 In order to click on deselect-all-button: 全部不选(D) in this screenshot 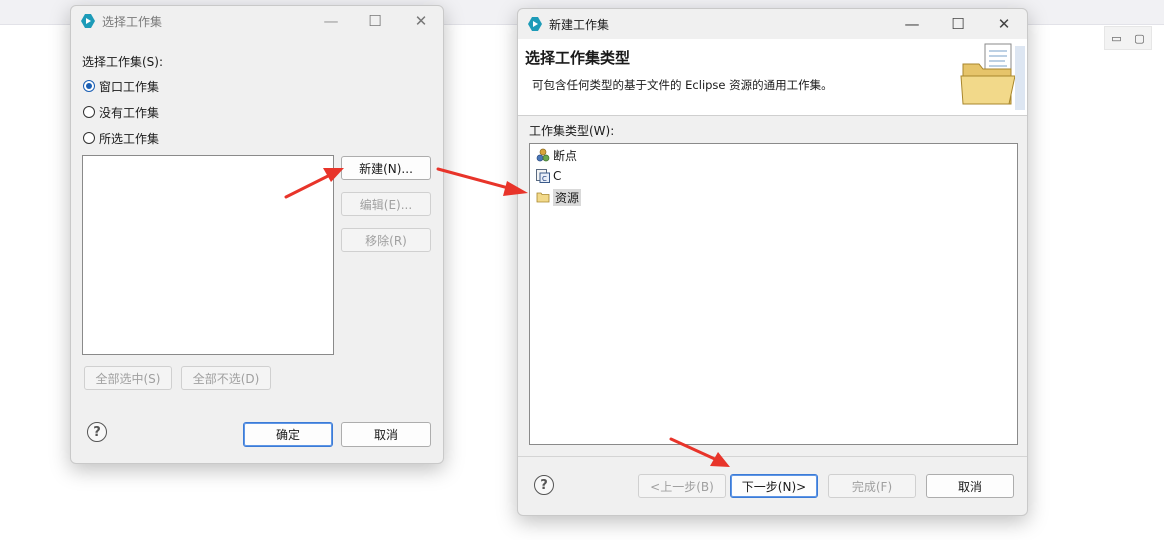, I will do `click(226, 378)`.